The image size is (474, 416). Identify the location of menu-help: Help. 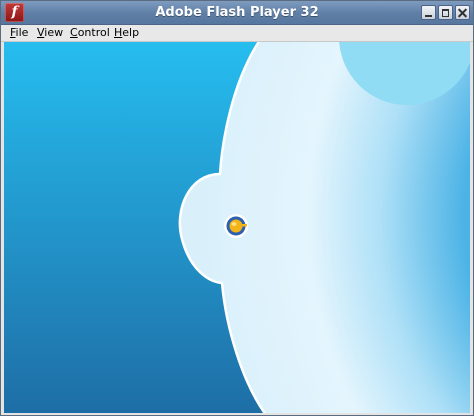
(126, 33).